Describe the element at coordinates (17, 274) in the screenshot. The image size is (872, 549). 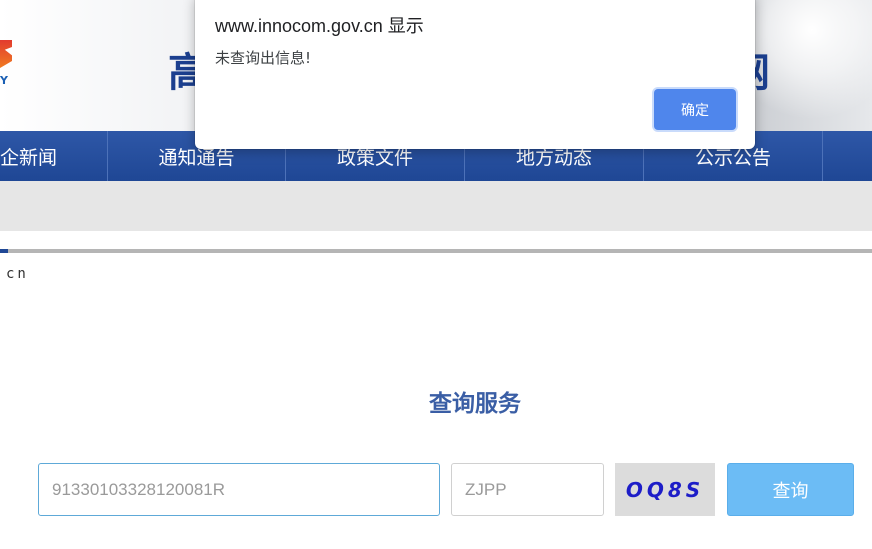
I see `site-url-fragment: cn` at that location.